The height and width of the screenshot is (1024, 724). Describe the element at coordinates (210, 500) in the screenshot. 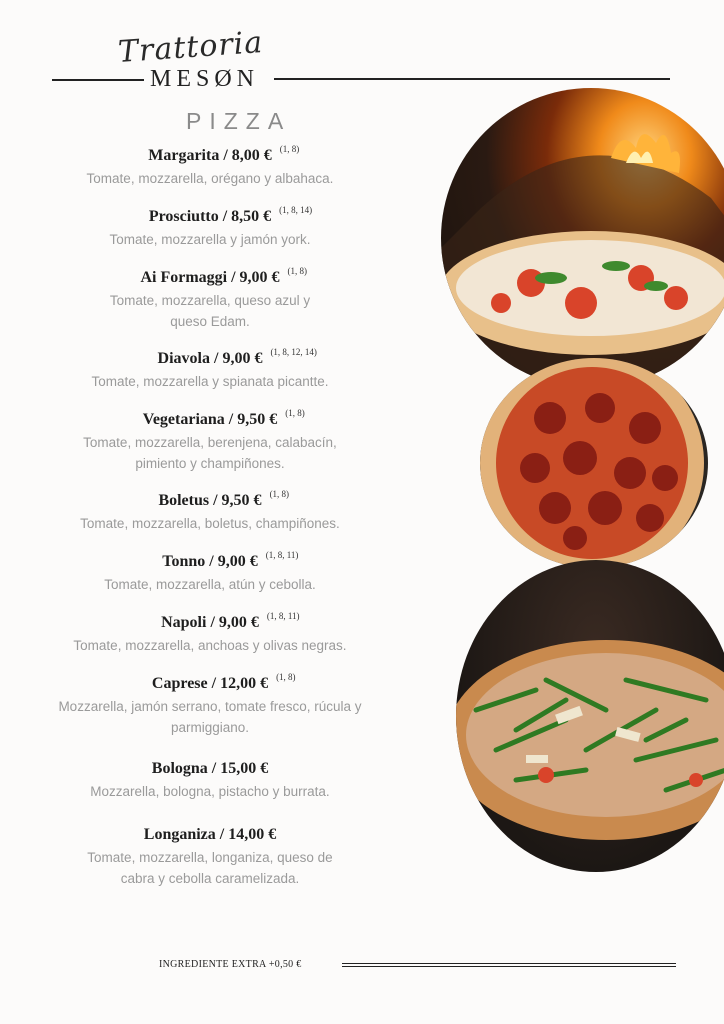

I see `item-name: Boletus / 9,50 €` at that location.